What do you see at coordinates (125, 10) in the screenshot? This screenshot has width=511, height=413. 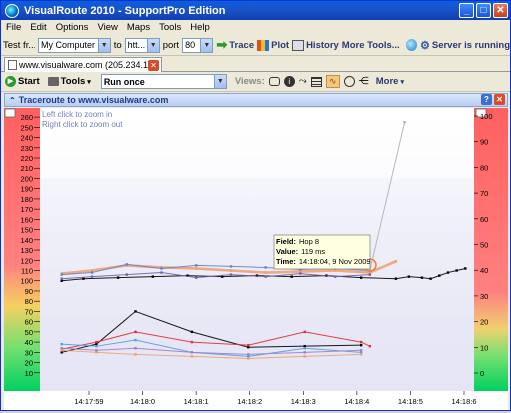 I see `window-title: VisualRoute 2010 - SupportPro Edition` at bounding box center [125, 10].